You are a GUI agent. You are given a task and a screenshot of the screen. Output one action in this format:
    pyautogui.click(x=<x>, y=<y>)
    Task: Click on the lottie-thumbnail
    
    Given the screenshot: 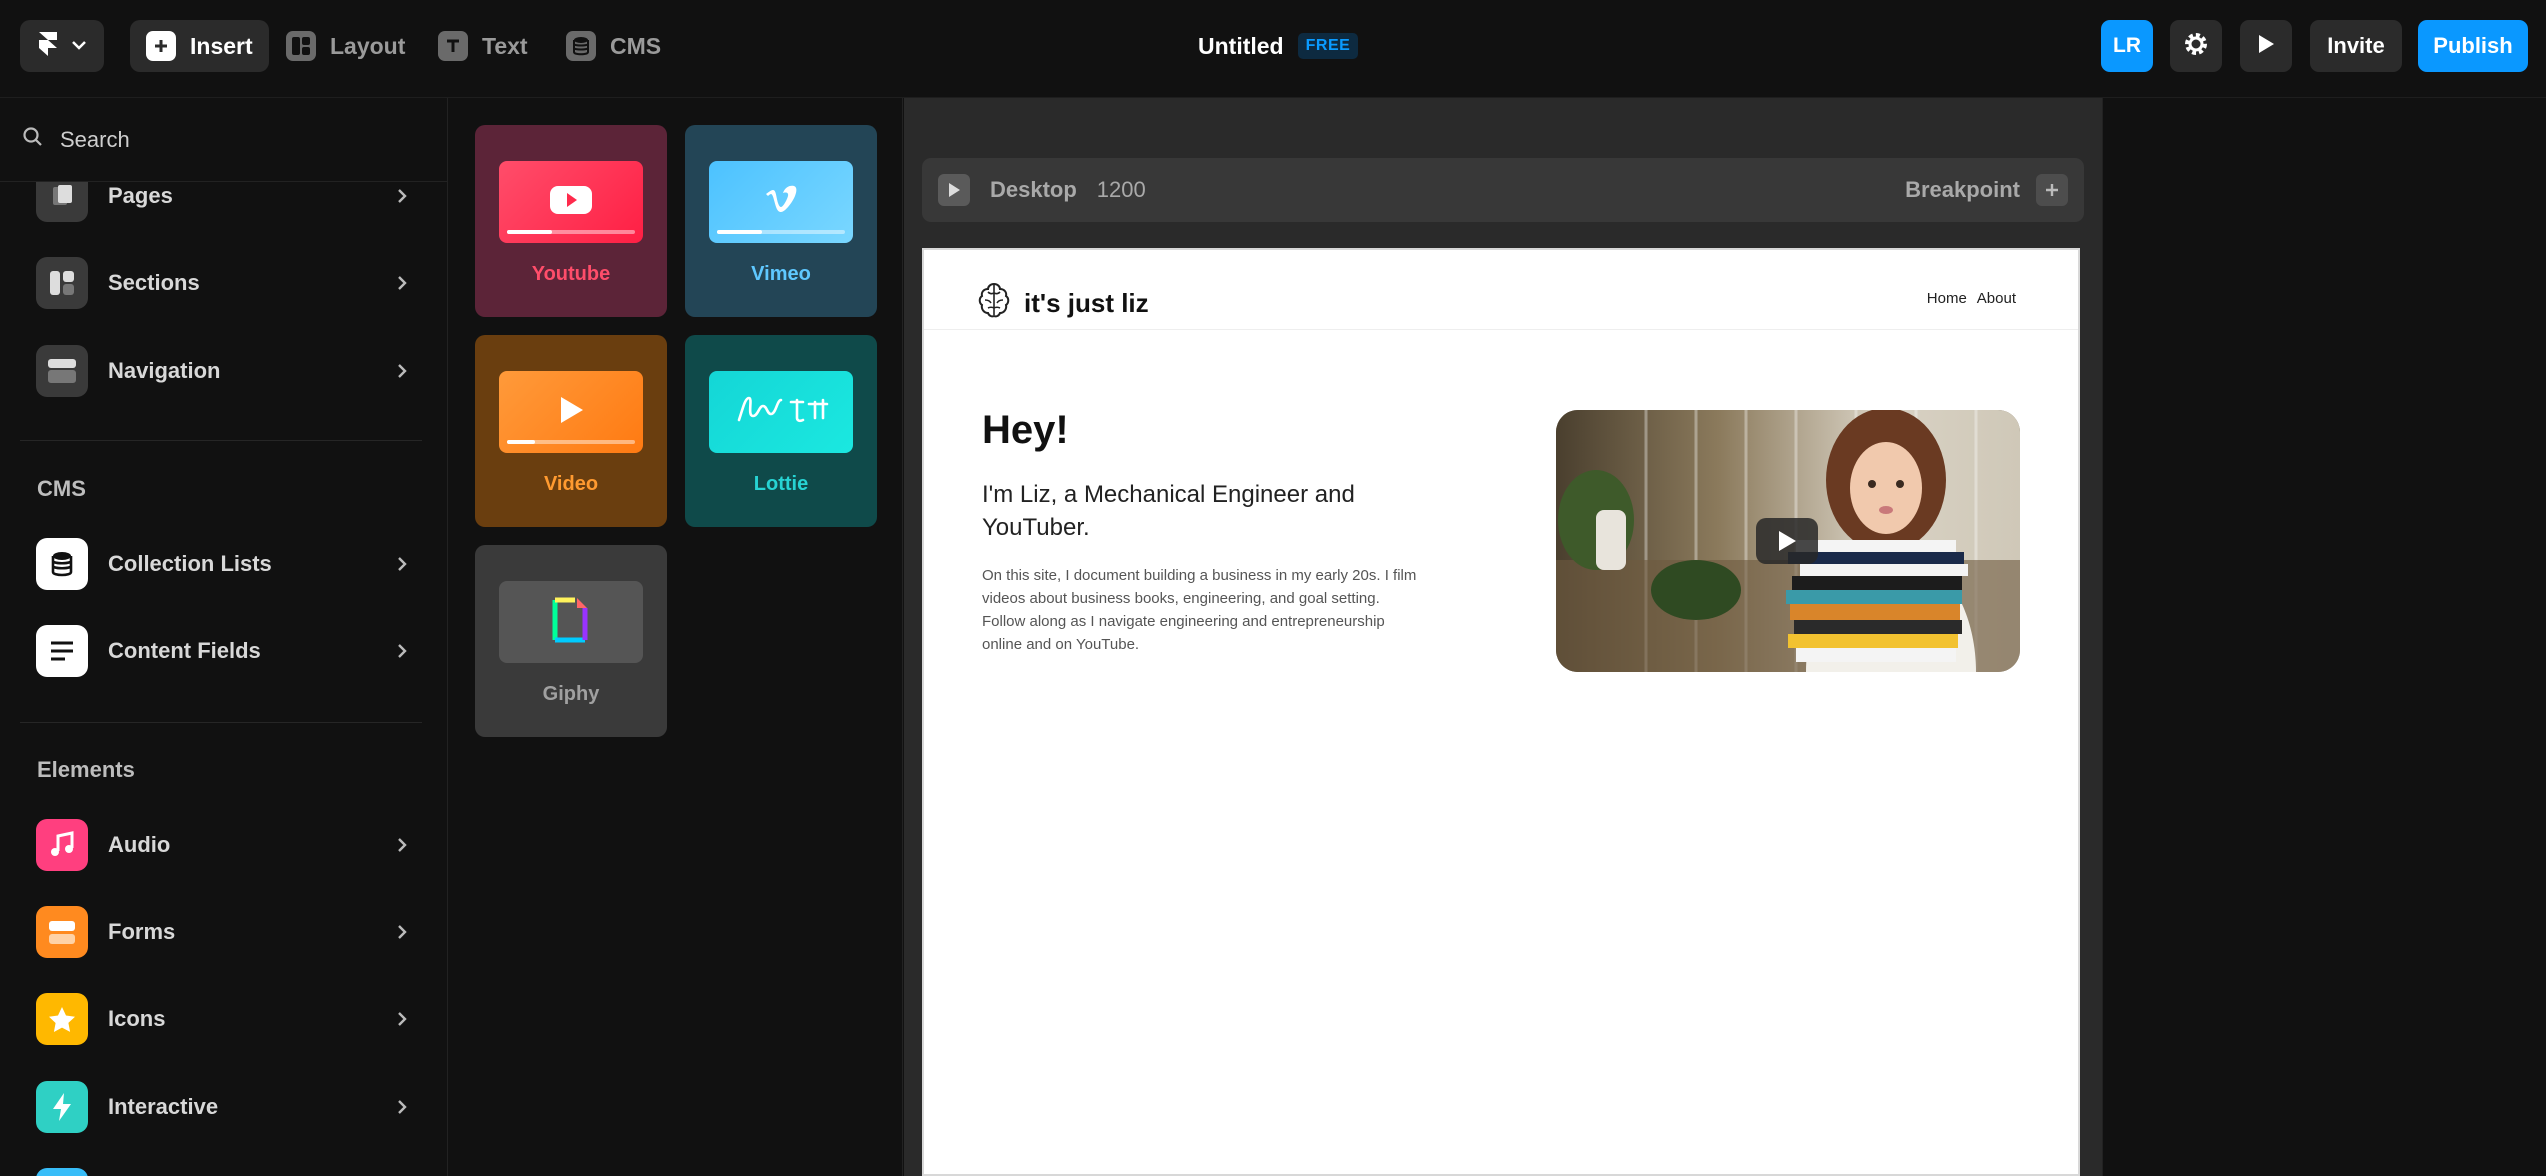 What is the action you would take?
    pyautogui.click(x=781, y=412)
    